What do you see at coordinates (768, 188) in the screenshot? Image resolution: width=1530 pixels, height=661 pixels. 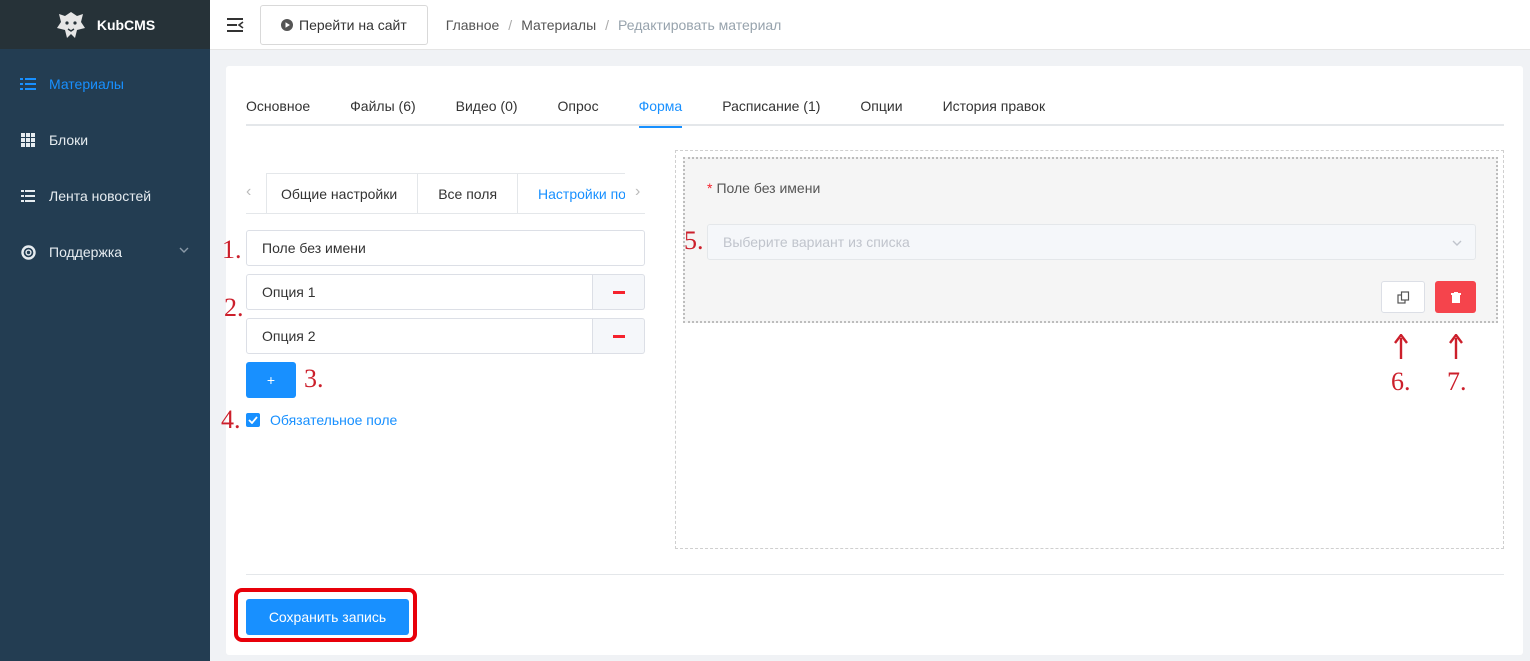 I see `preview-label-text: Поле без имени` at bounding box center [768, 188].